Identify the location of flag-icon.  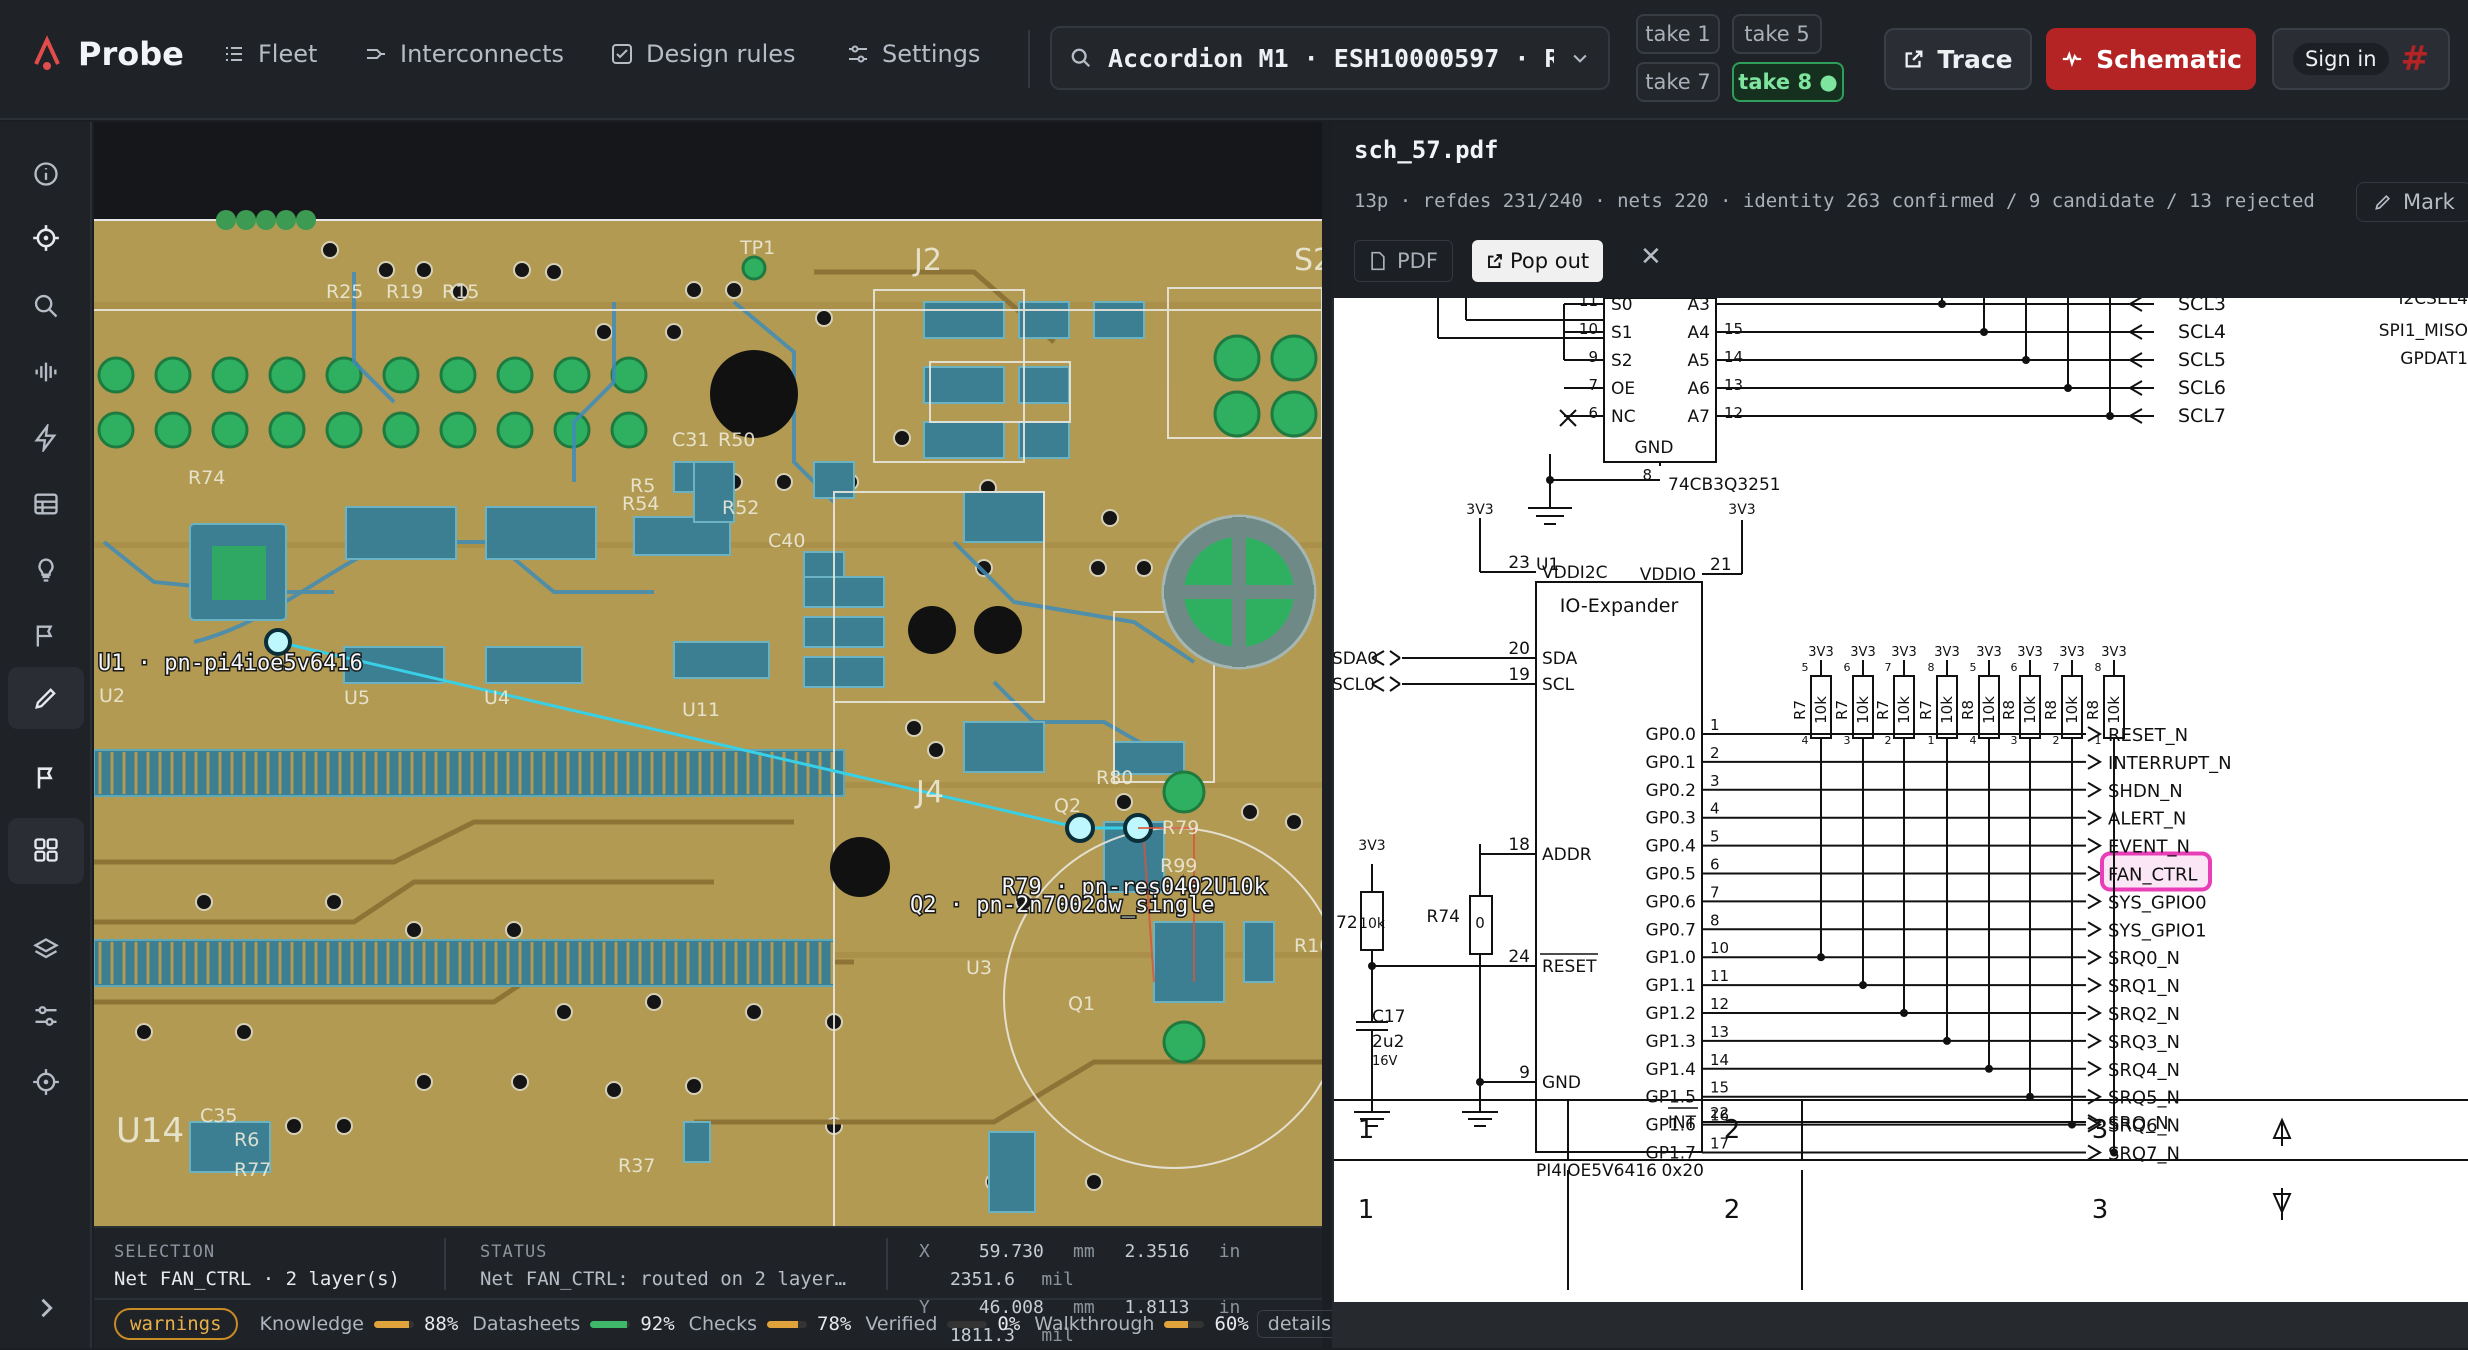
(46, 636).